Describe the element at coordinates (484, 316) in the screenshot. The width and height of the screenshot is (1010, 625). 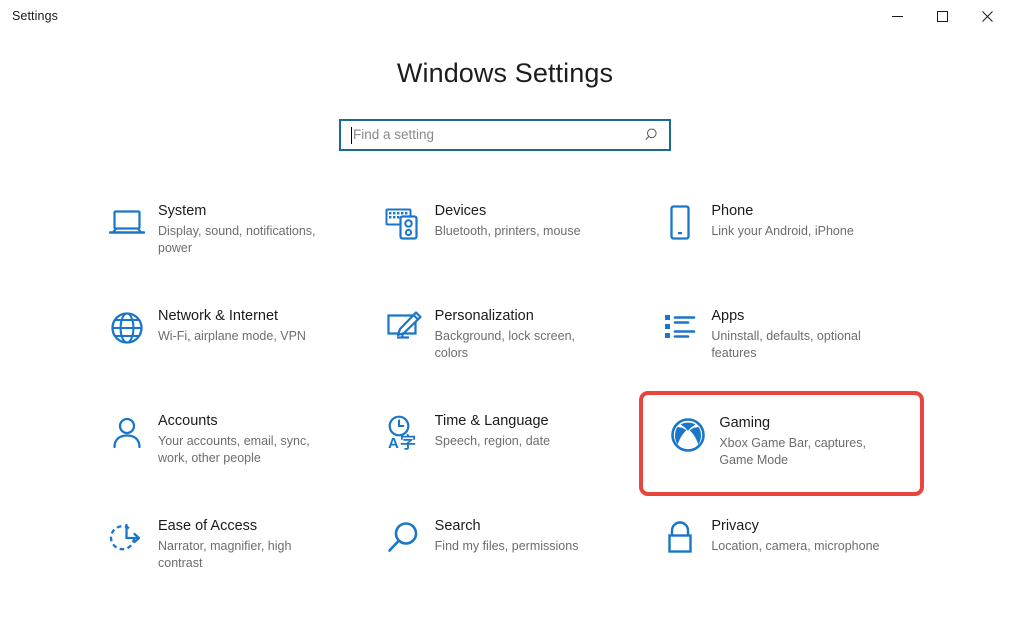
I see `tile-title: Personalization` at that location.